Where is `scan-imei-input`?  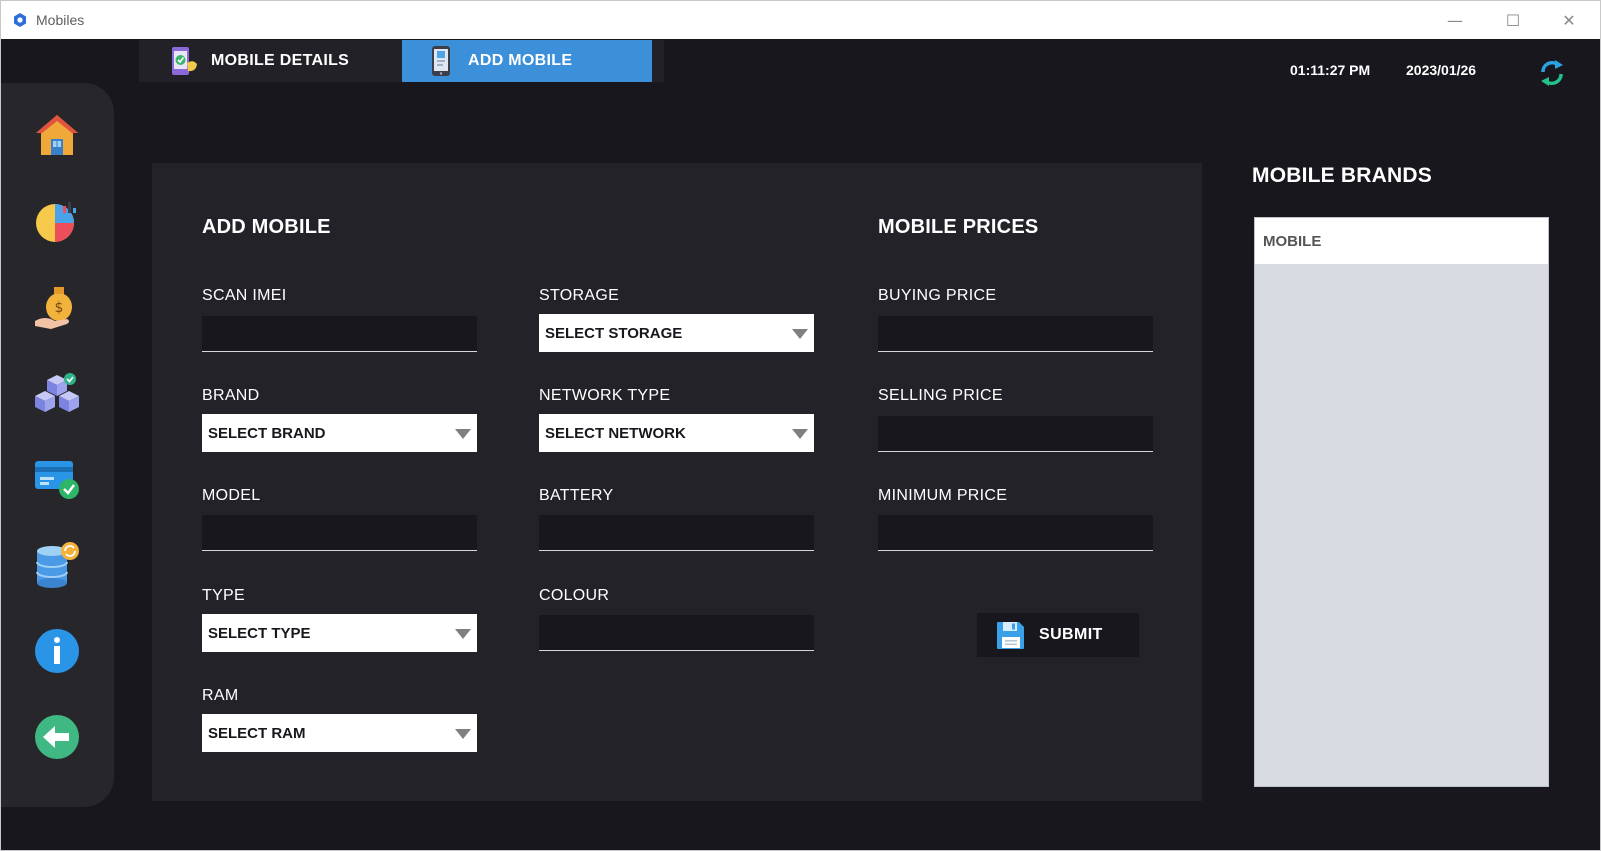 scan-imei-input is located at coordinates (339, 334).